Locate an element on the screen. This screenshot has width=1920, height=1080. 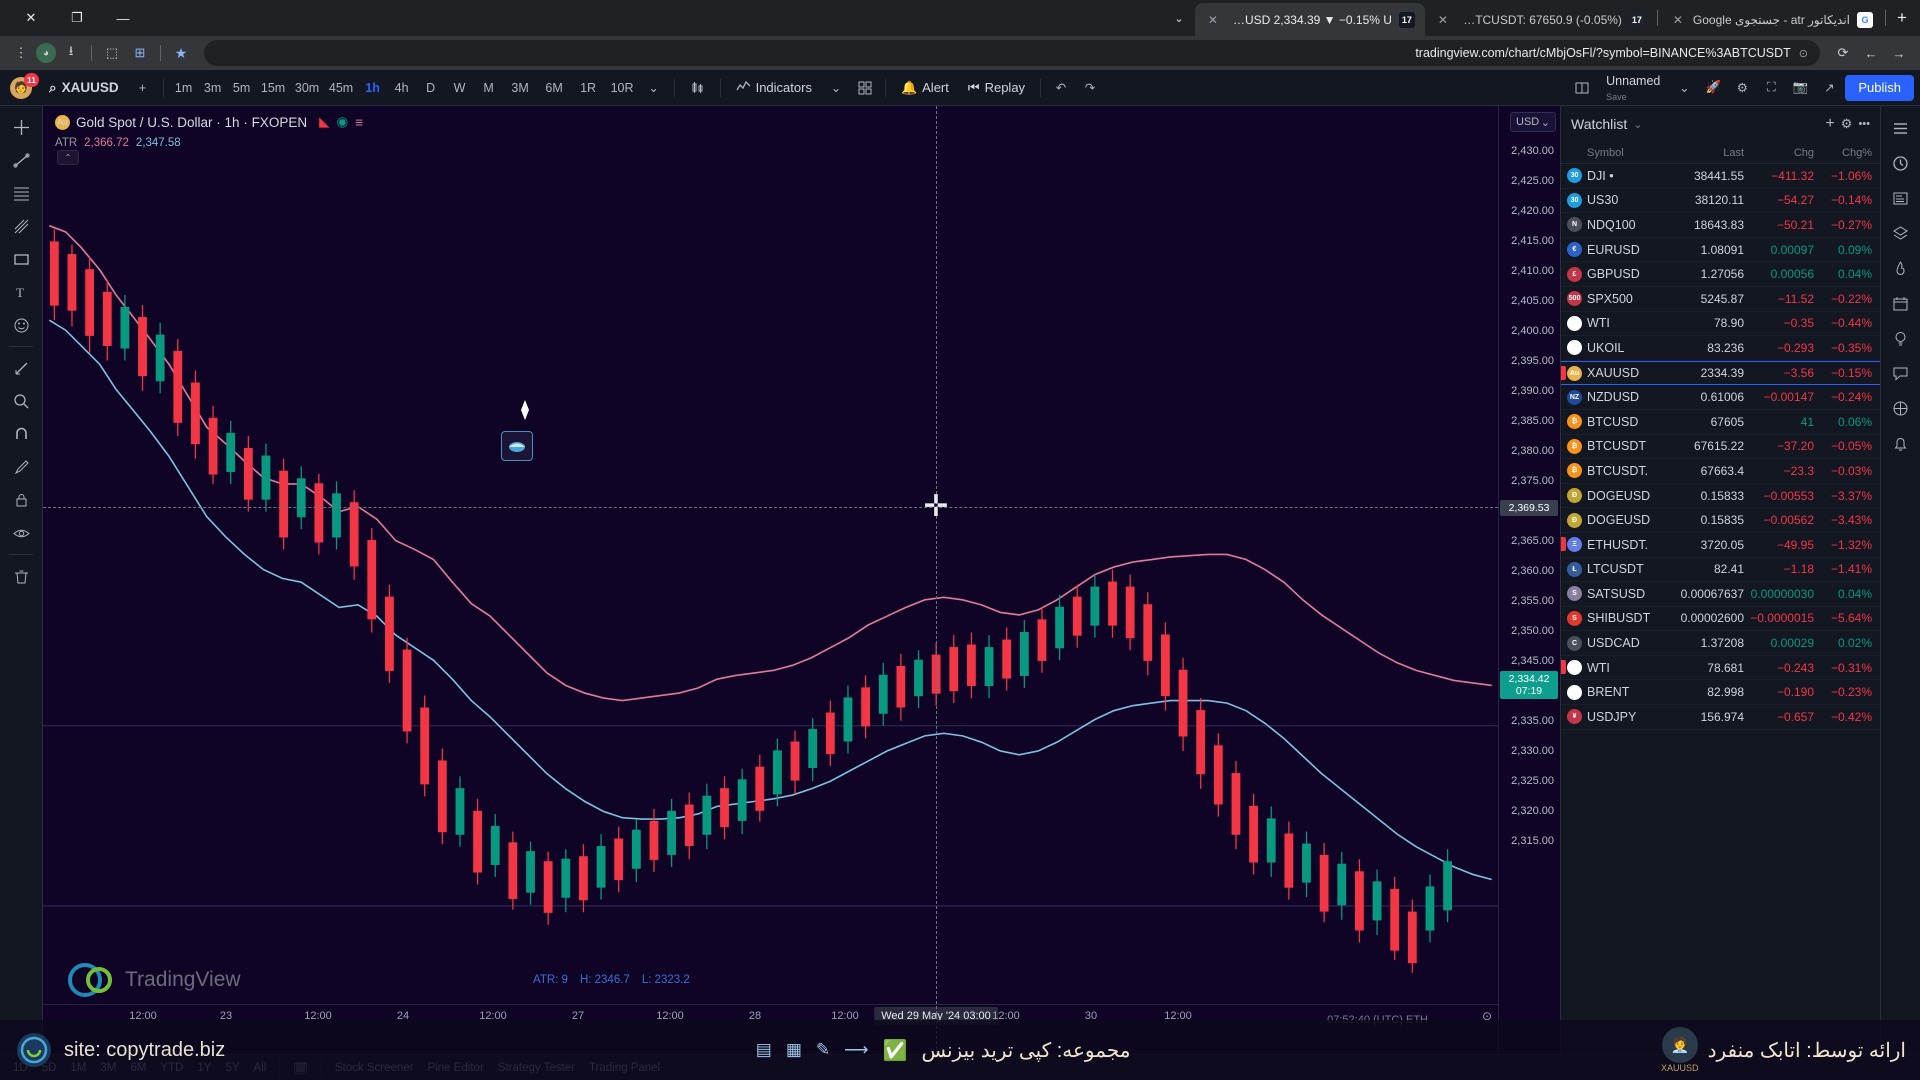
snapshot-camera-icon: 📷 is located at coordinates (1800, 88).